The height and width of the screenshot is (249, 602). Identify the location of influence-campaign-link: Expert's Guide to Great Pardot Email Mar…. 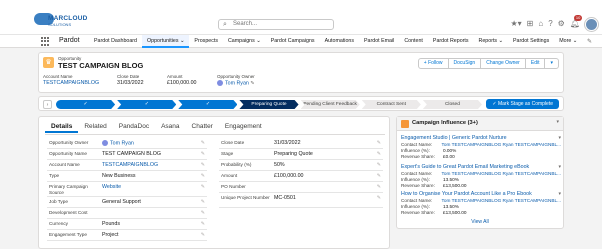
(481, 167).